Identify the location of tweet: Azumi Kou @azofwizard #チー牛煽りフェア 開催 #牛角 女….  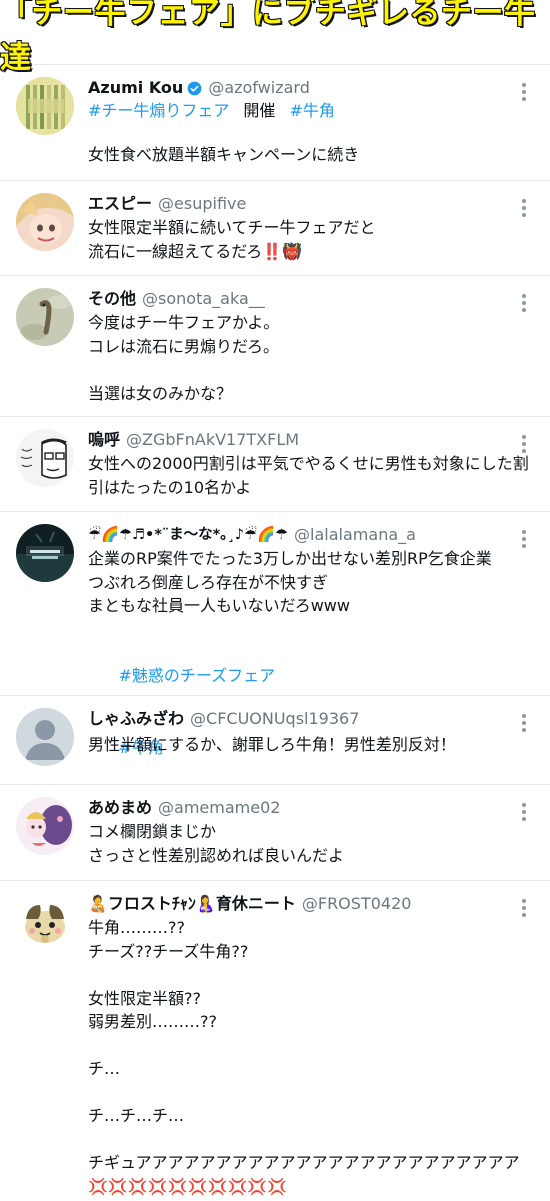
(275, 123).